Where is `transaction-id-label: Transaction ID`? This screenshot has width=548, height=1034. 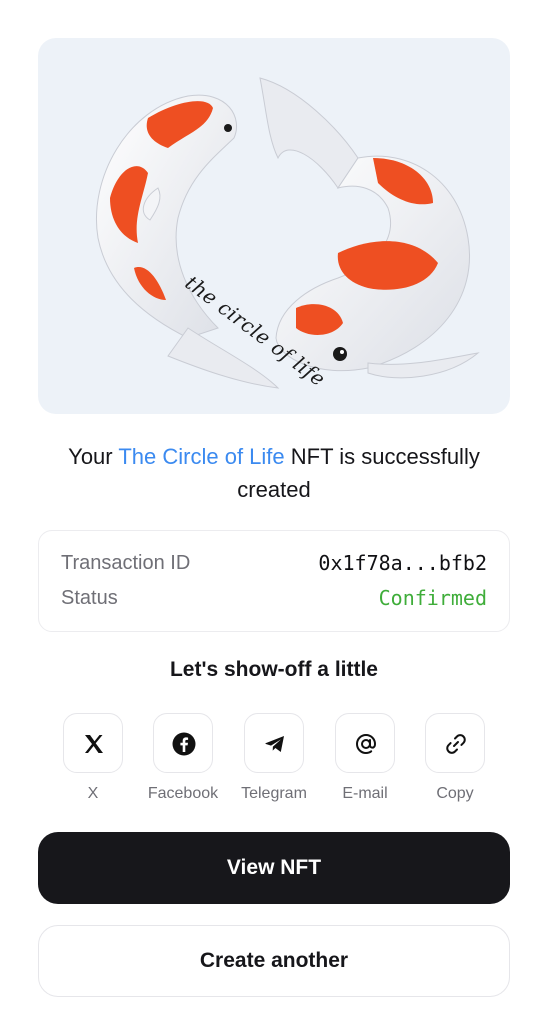 transaction-id-label: Transaction ID is located at coordinates (126, 562).